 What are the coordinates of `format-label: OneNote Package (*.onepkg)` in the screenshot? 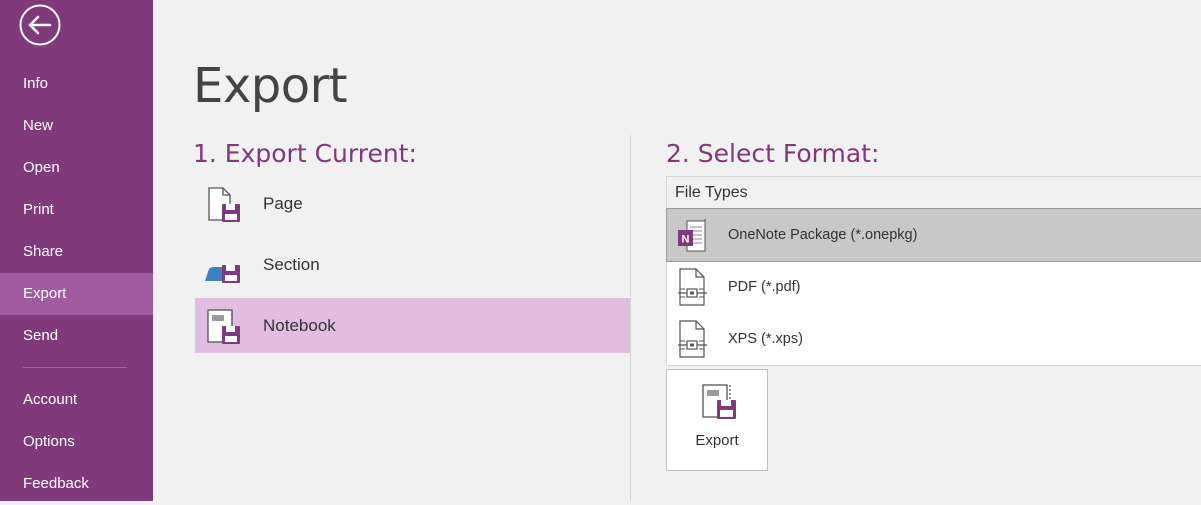 It's located at (823, 235).